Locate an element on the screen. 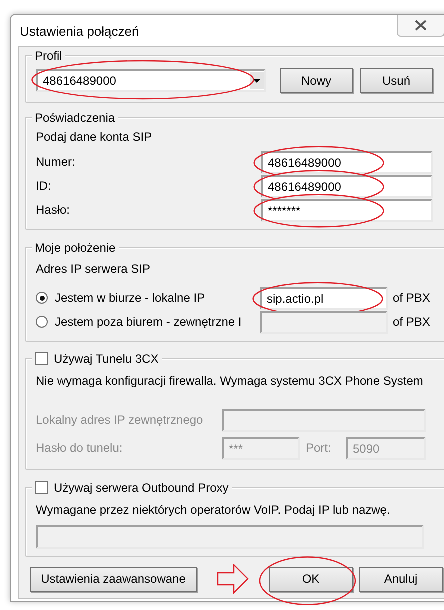 The width and height of the screenshot is (444, 610). delete-button: Usuń is located at coordinates (396, 80).